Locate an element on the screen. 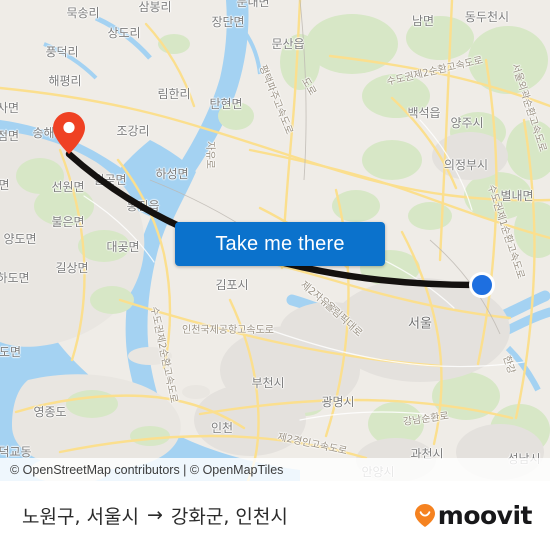 The image size is (550, 550). origin-marker is located at coordinates (482, 285).